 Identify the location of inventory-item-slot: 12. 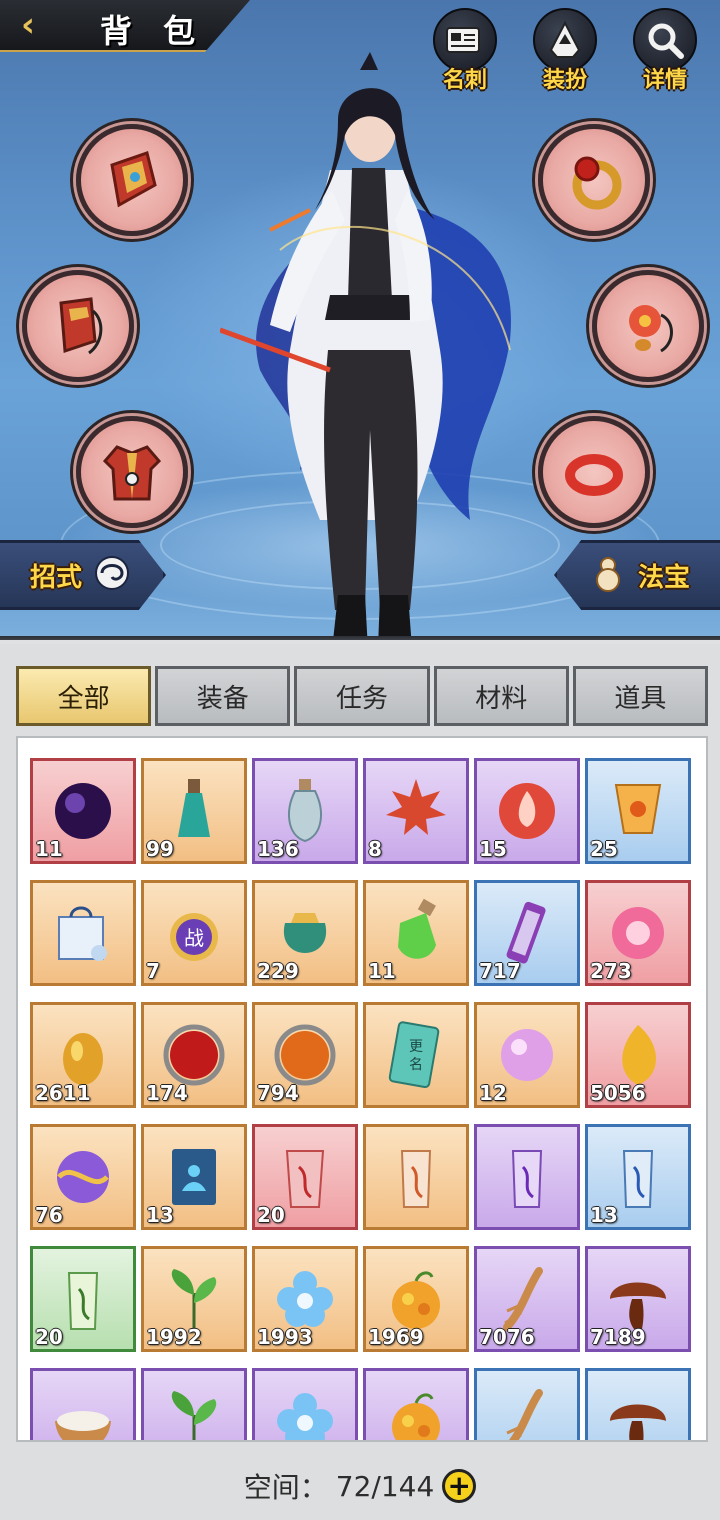
(527, 1055).